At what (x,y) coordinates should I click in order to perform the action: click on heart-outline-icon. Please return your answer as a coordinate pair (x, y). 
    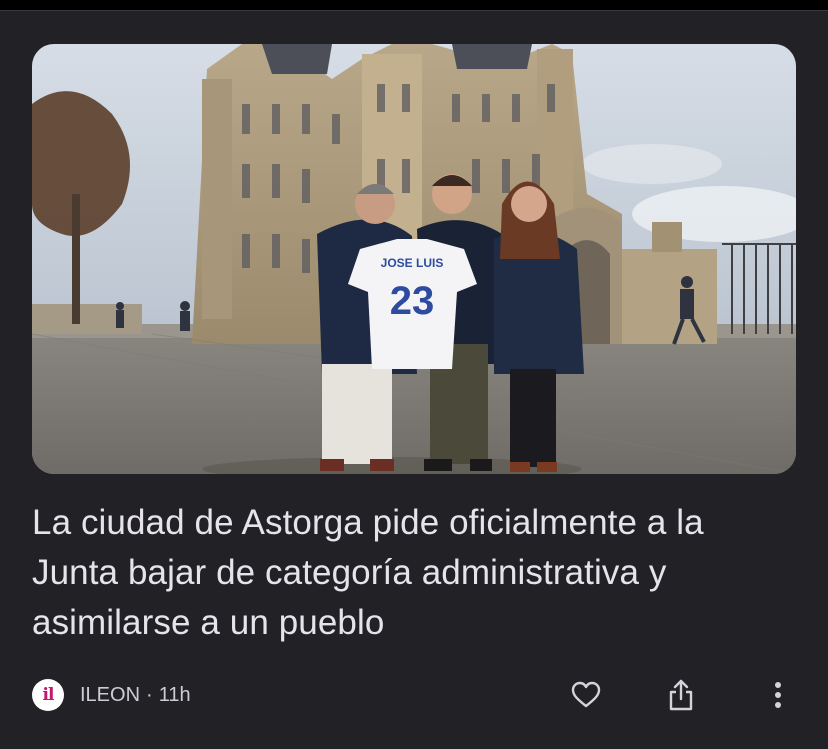
    Looking at the image, I should click on (586, 694).